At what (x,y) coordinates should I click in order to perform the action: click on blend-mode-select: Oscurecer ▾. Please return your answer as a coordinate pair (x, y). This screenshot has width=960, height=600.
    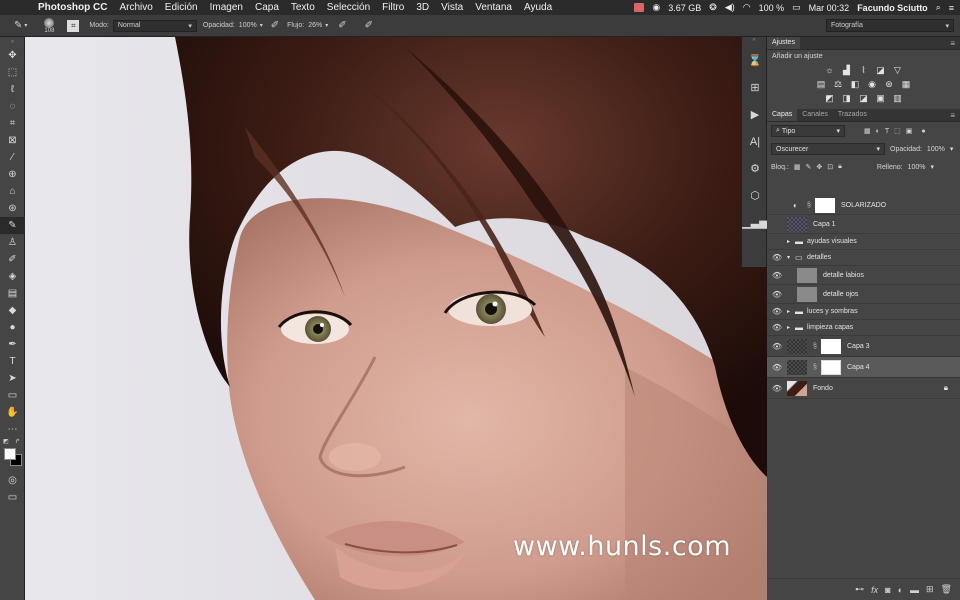
    Looking at the image, I should click on (828, 149).